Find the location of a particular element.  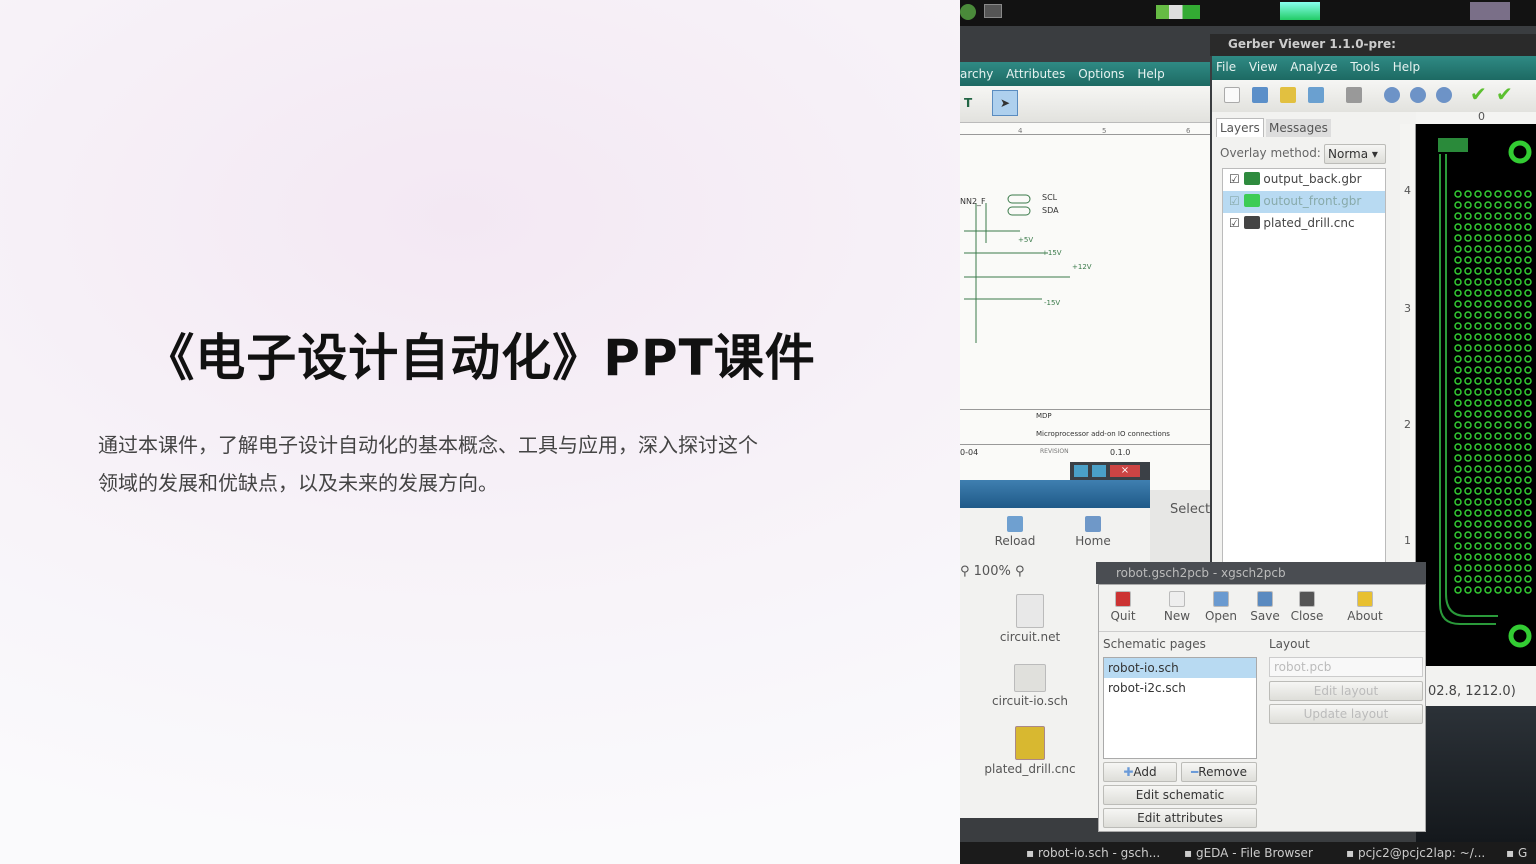

reload-button: Reload is located at coordinates (1015, 532).